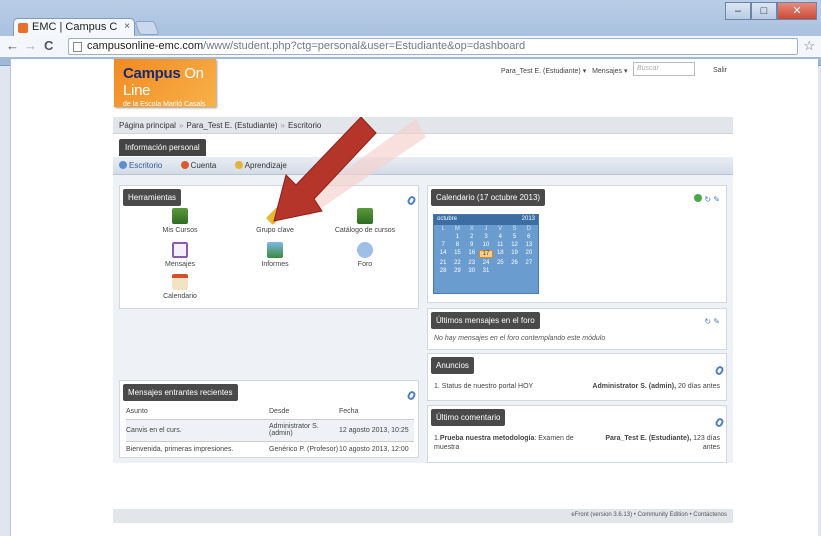 The image size is (821, 536). What do you see at coordinates (483, 386) in the screenshot?
I see `news-item: 1. Status de nuestro portal HOY` at bounding box center [483, 386].